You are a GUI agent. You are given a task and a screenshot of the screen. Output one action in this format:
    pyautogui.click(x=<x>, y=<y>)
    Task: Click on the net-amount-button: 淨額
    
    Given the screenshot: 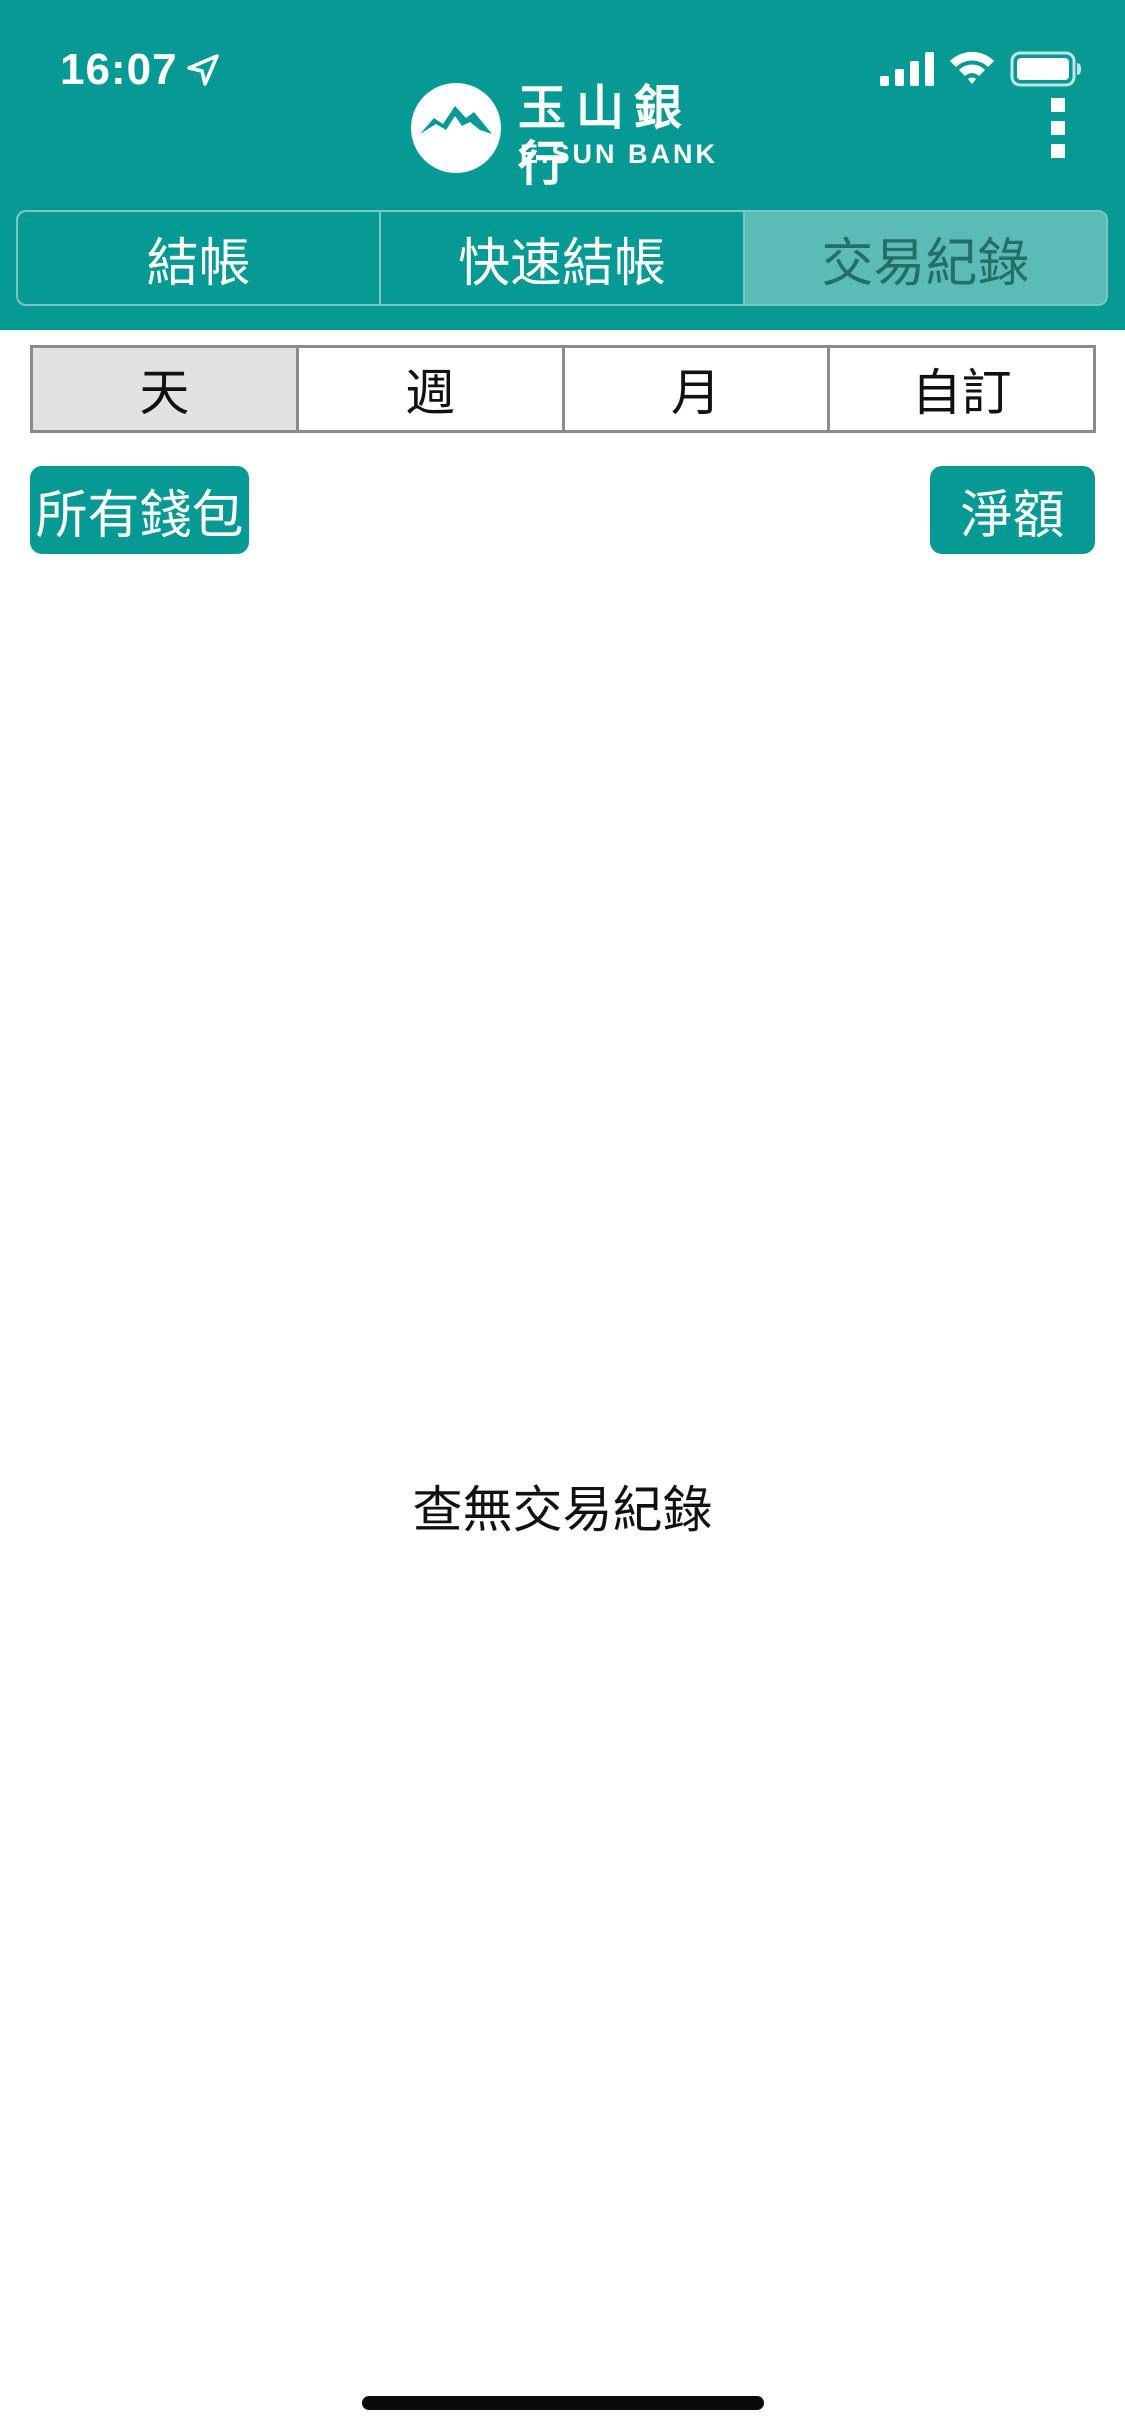 What is the action you would take?
    pyautogui.click(x=1012, y=510)
    